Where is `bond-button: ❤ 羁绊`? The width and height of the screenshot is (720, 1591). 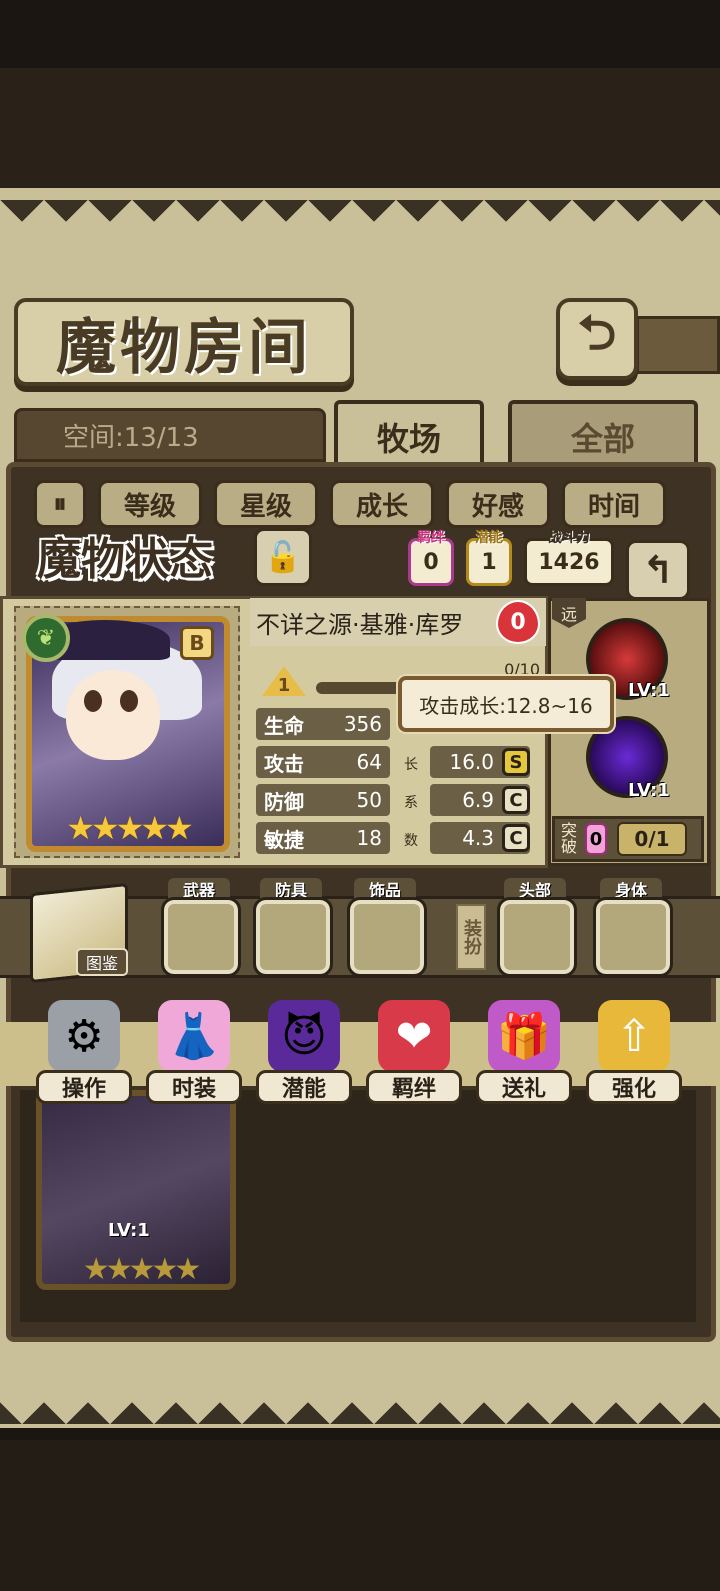
bond-button: ❤ 羁绊 is located at coordinates (414, 1052).